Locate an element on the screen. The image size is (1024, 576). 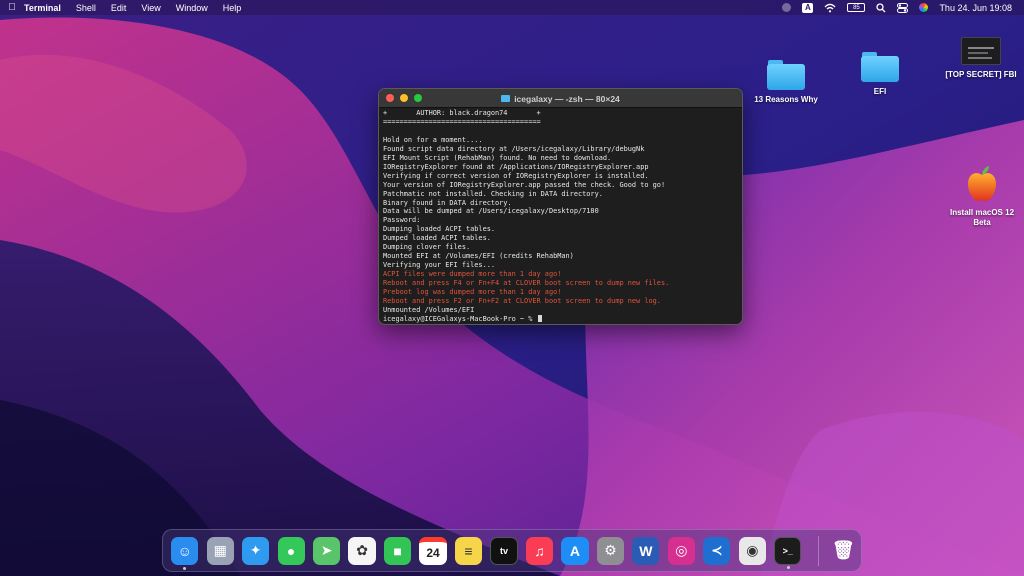
dock-app-app-store: A is located at coordinates (575, 550).